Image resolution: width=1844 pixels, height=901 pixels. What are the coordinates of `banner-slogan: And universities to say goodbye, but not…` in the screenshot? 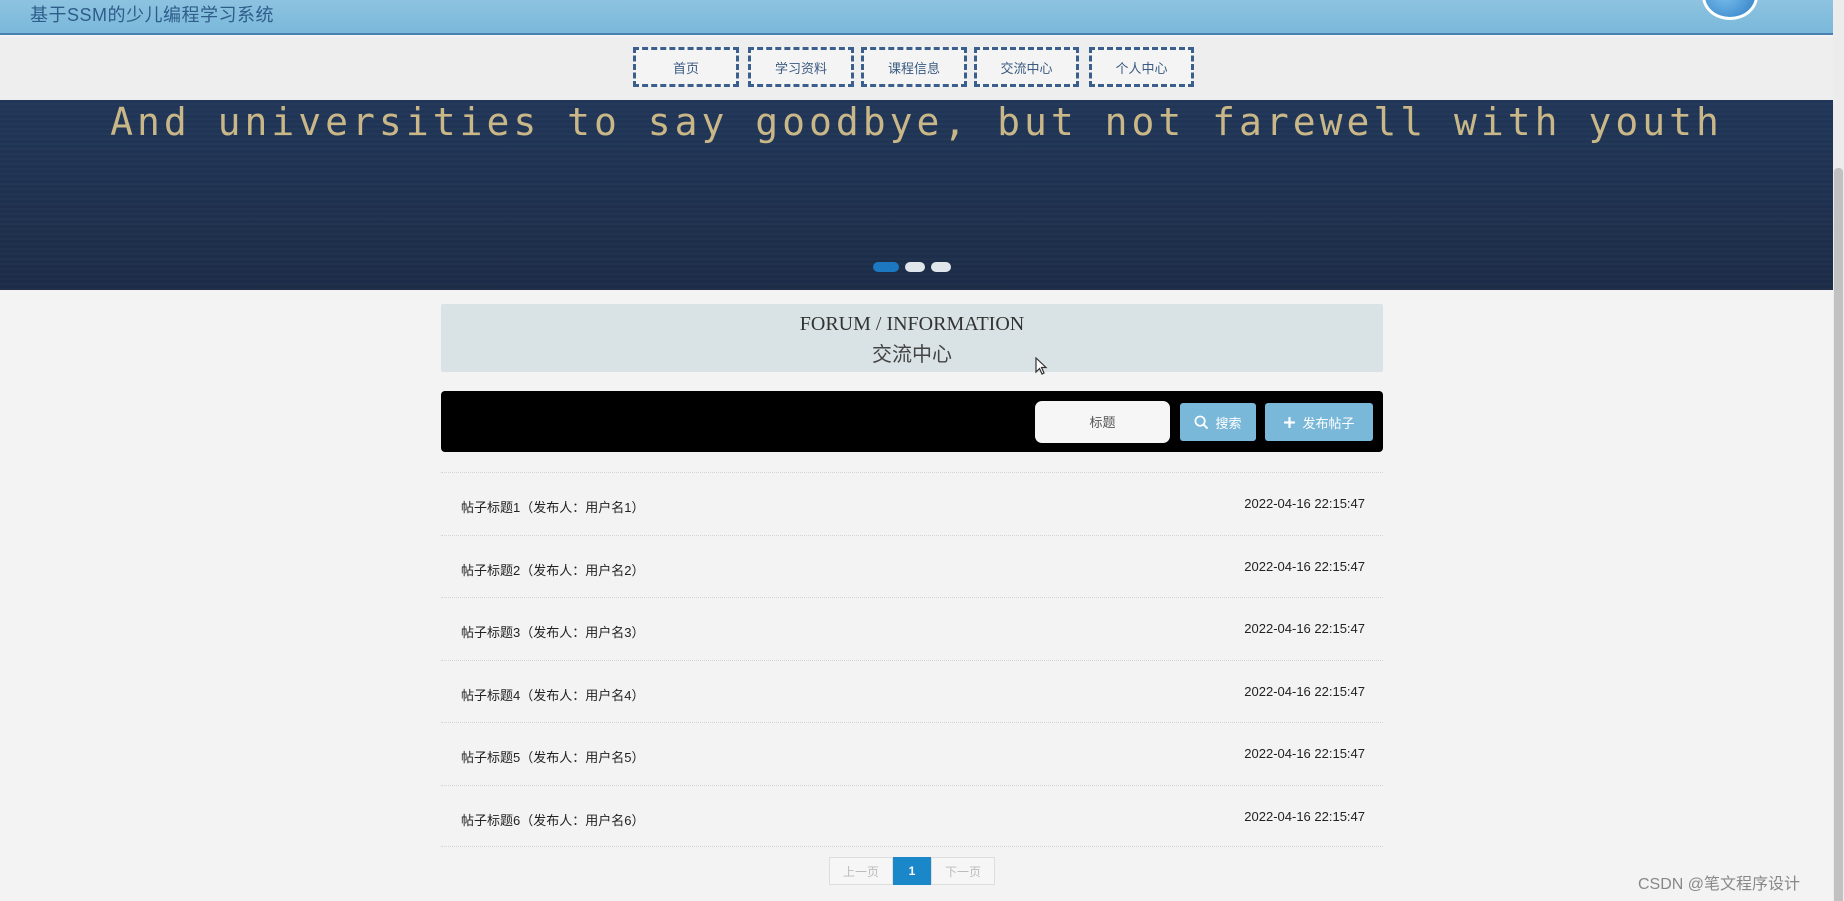 It's located at (916, 122).